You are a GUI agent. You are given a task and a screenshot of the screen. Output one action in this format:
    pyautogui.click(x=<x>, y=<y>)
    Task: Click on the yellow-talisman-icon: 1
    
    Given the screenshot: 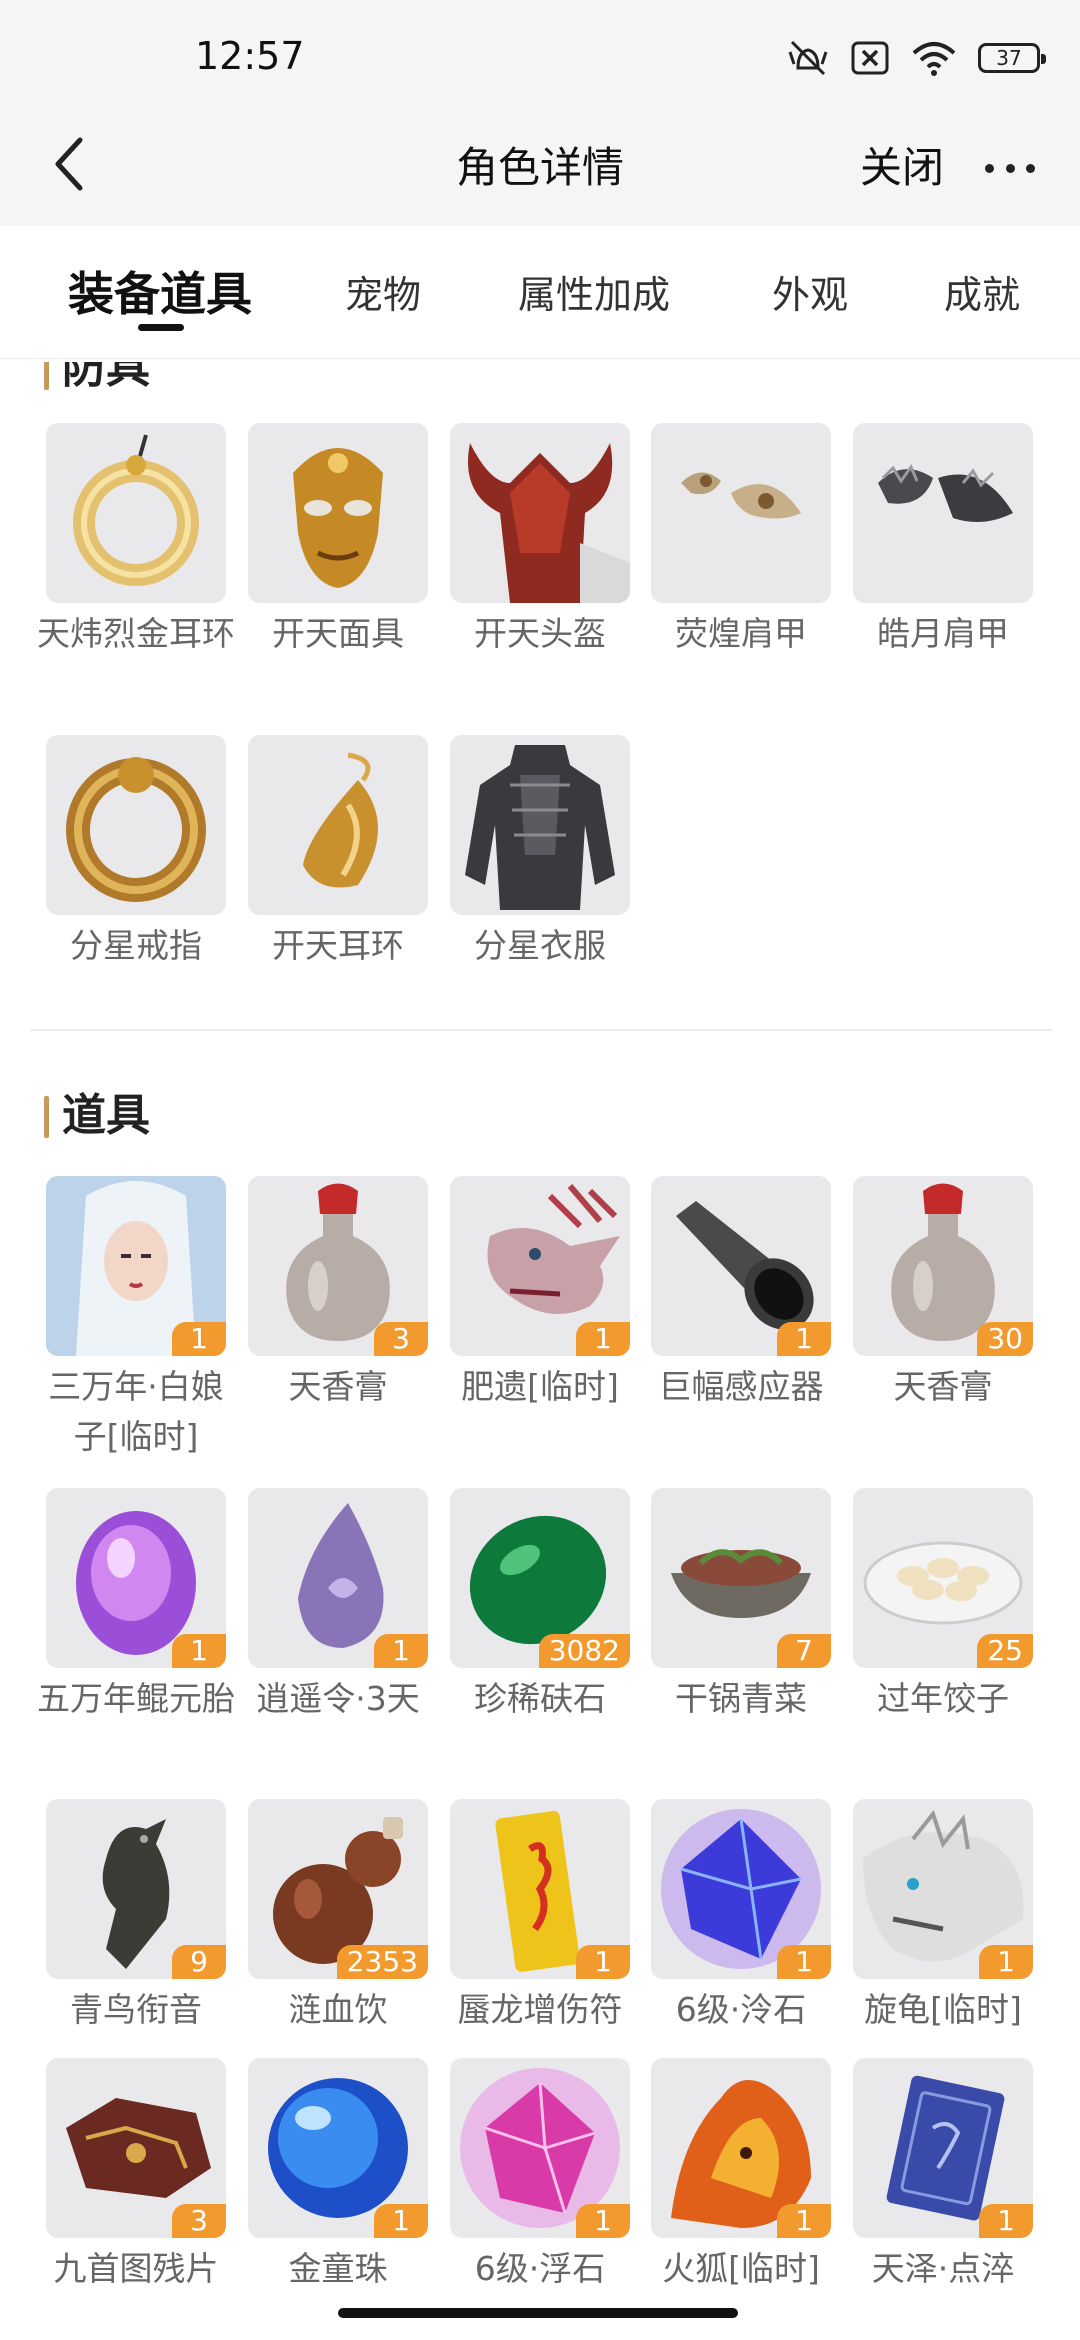 What is the action you would take?
    pyautogui.click(x=540, y=1889)
    